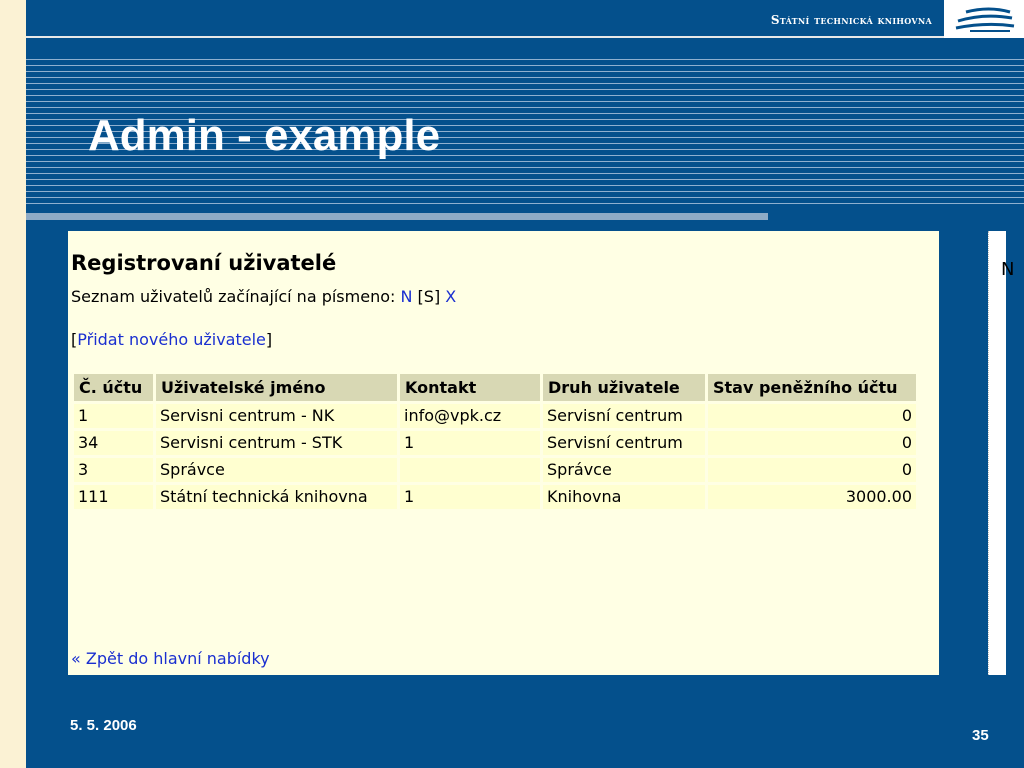 This screenshot has height=768, width=1024. What do you see at coordinates (624, 497) in the screenshot?
I see `user-type: Knihovna` at bounding box center [624, 497].